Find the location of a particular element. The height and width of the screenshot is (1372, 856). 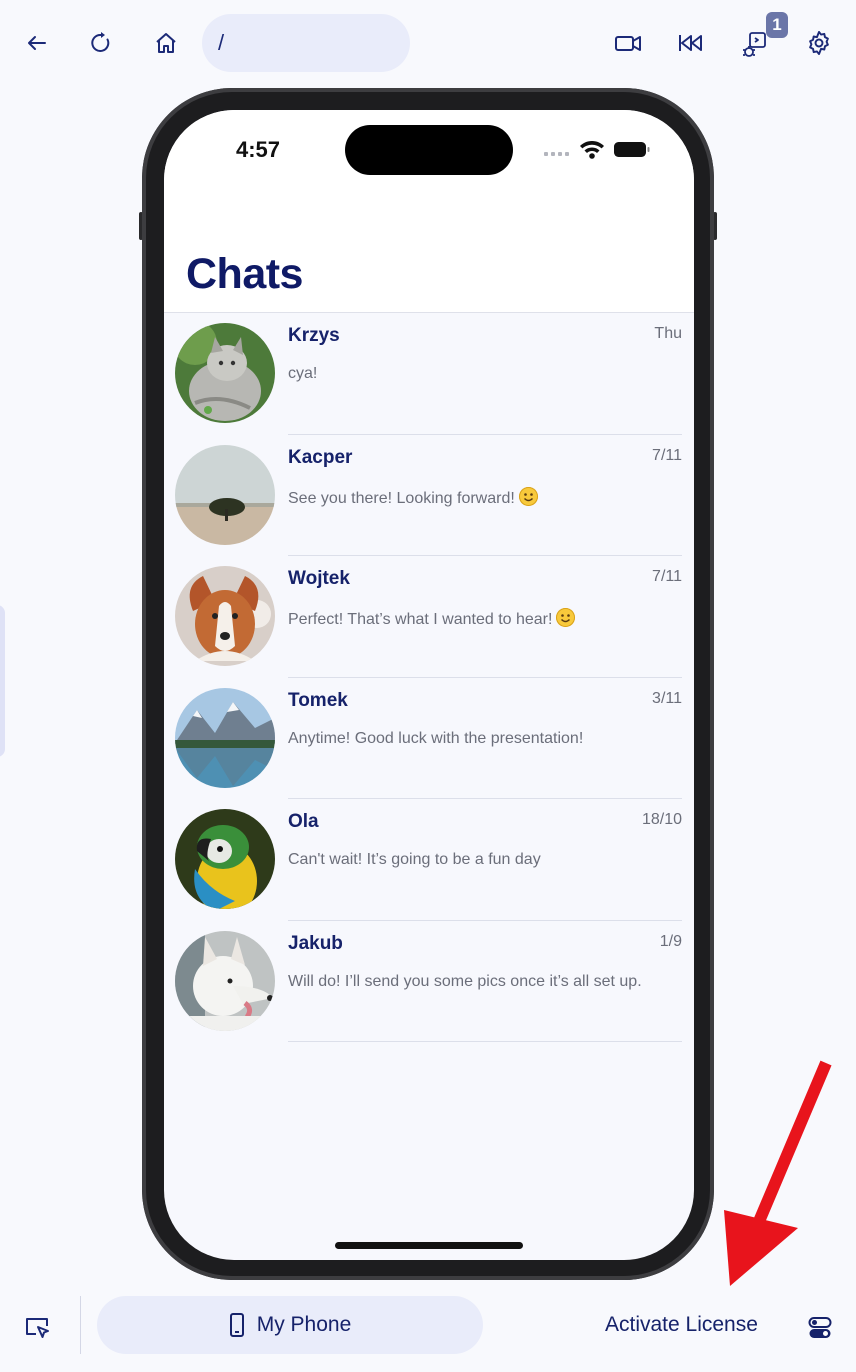

status-icons is located at coordinates (597, 150).